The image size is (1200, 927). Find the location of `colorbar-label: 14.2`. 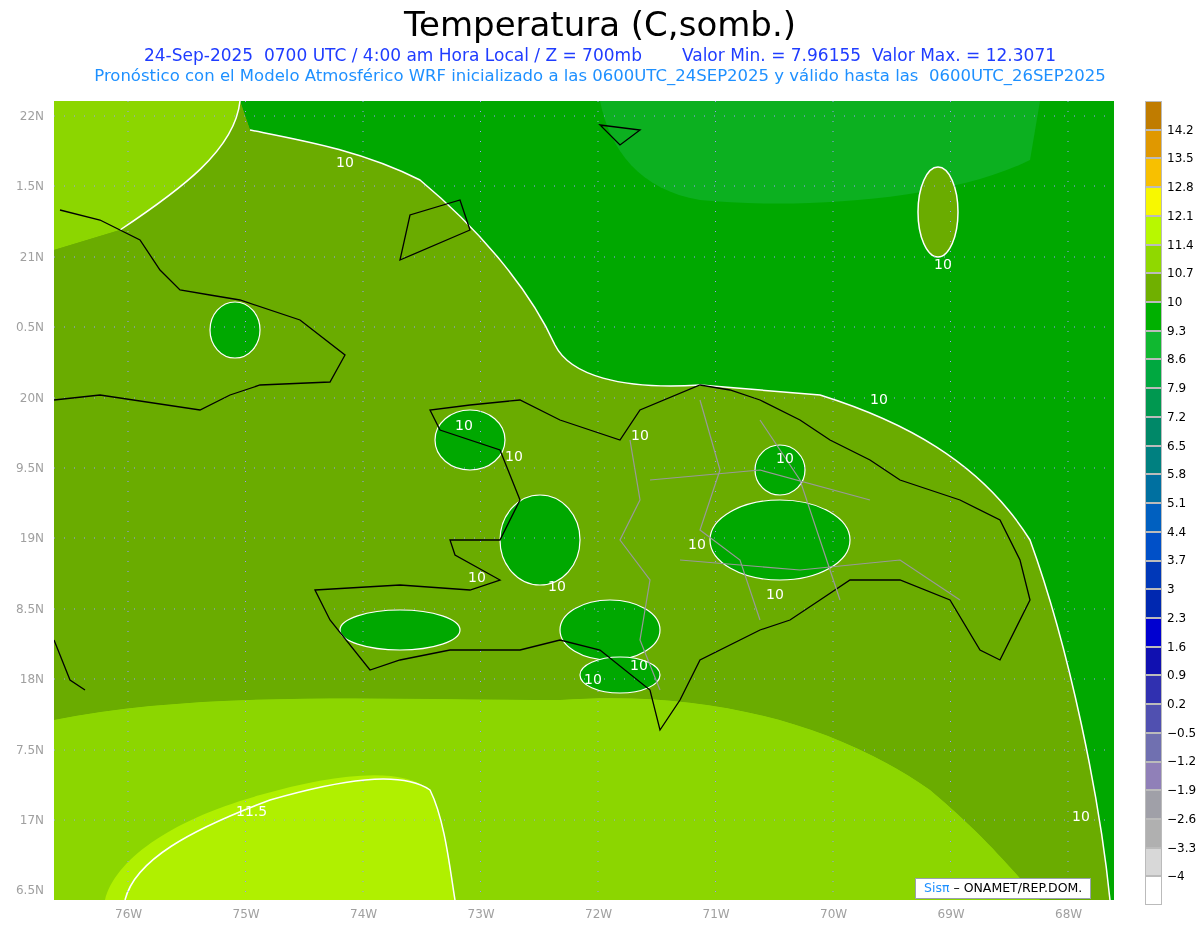

colorbar-label: 14.2 is located at coordinates (1180, 129).